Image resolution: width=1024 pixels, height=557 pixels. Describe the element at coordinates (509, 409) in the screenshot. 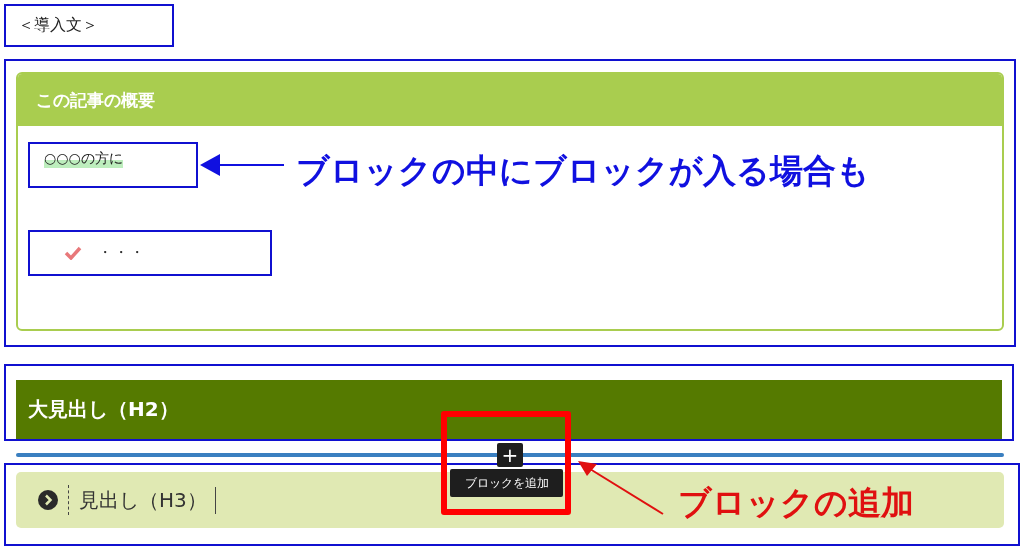

I see `heading-h2: 大見出し（H2）` at that location.